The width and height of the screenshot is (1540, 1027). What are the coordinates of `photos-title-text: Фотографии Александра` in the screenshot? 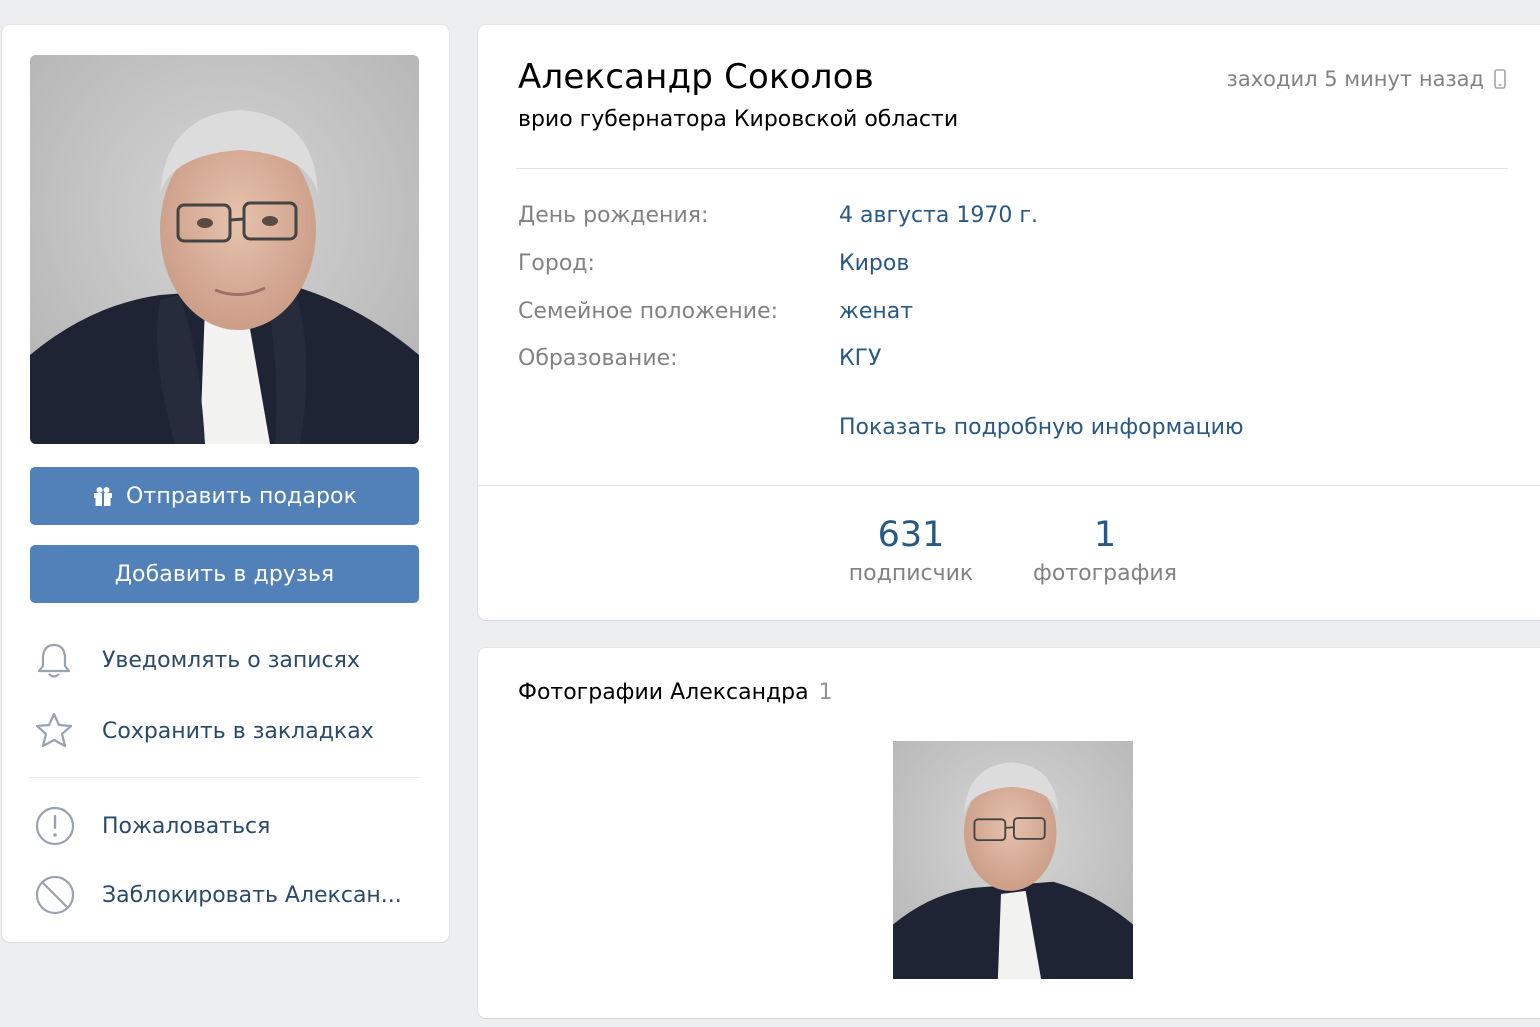 It's located at (663, 692).